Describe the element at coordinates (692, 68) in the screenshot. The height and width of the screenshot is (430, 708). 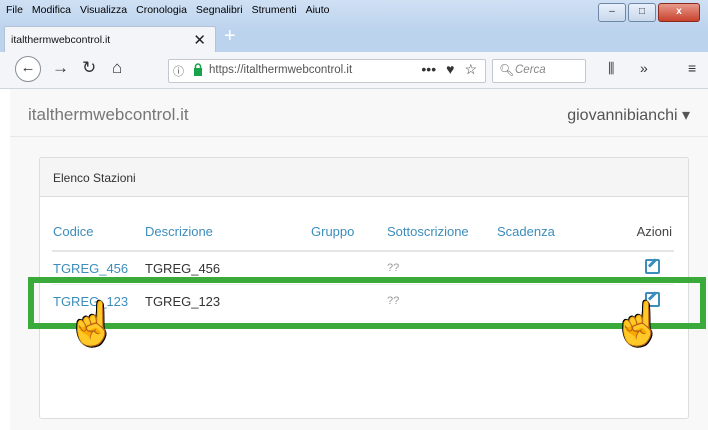
I see `hamburger-menu-icon: ≡` at that location.